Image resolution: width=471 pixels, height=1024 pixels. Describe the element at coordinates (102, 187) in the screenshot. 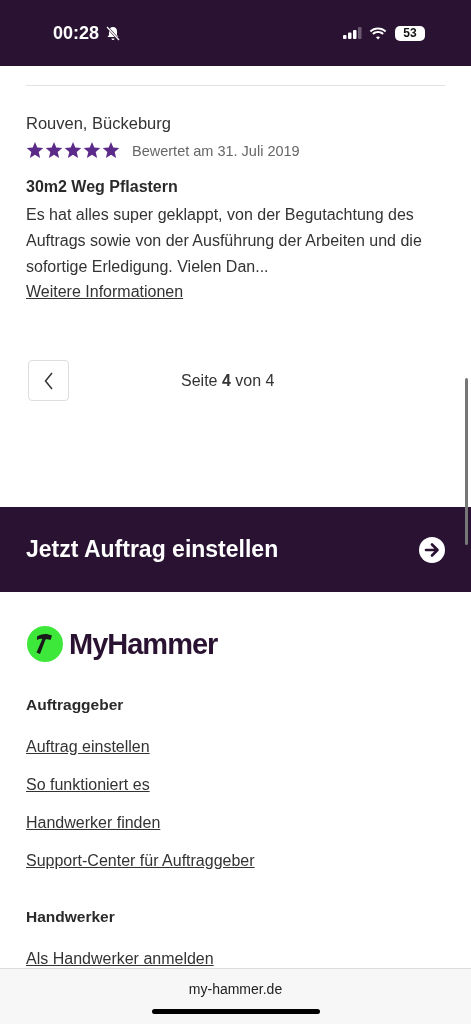

I see `review-title: 30m2 Weg Pflastern` at that location.